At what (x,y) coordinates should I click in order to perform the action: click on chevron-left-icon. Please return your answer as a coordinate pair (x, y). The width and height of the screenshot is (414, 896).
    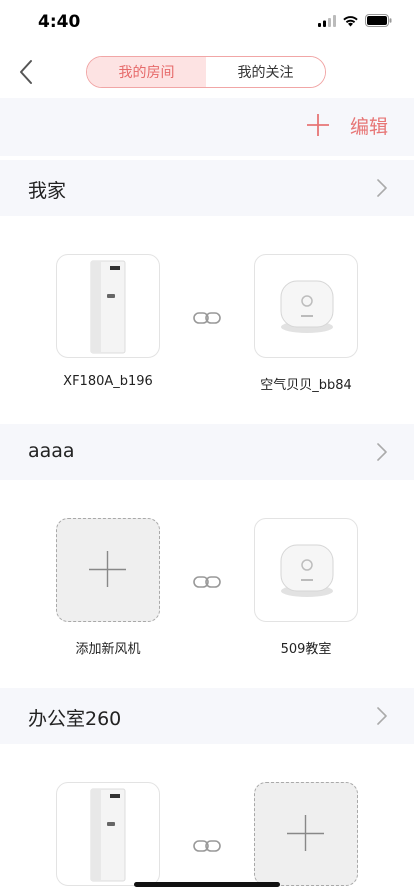
    Looking at the image, I should click on (26, 72).